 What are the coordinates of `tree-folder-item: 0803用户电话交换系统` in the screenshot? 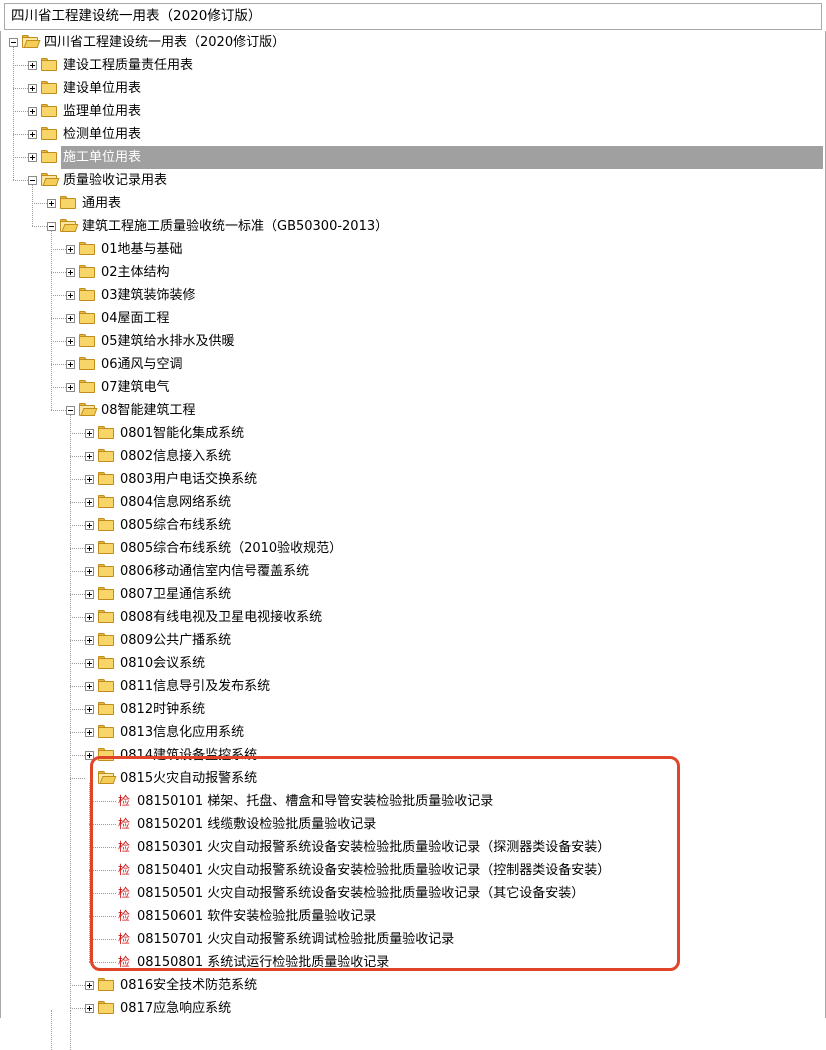 It's located at (411, 479).